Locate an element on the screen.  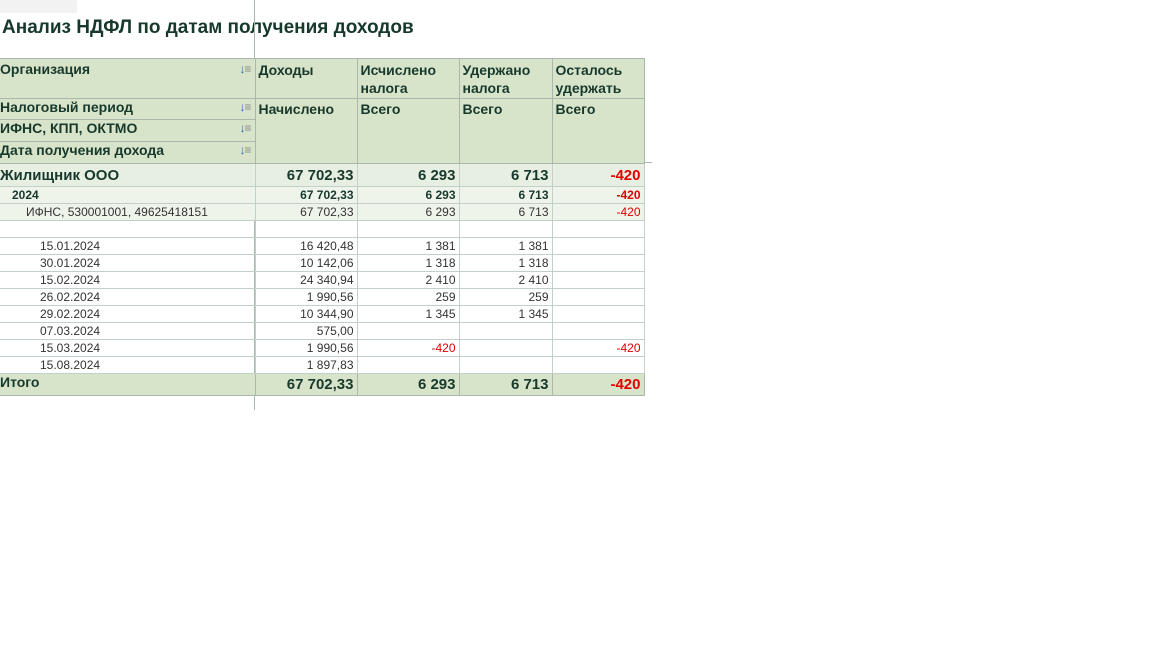
tax-calculated-total-cell: 6 293 is located at coordinates (408, 384).